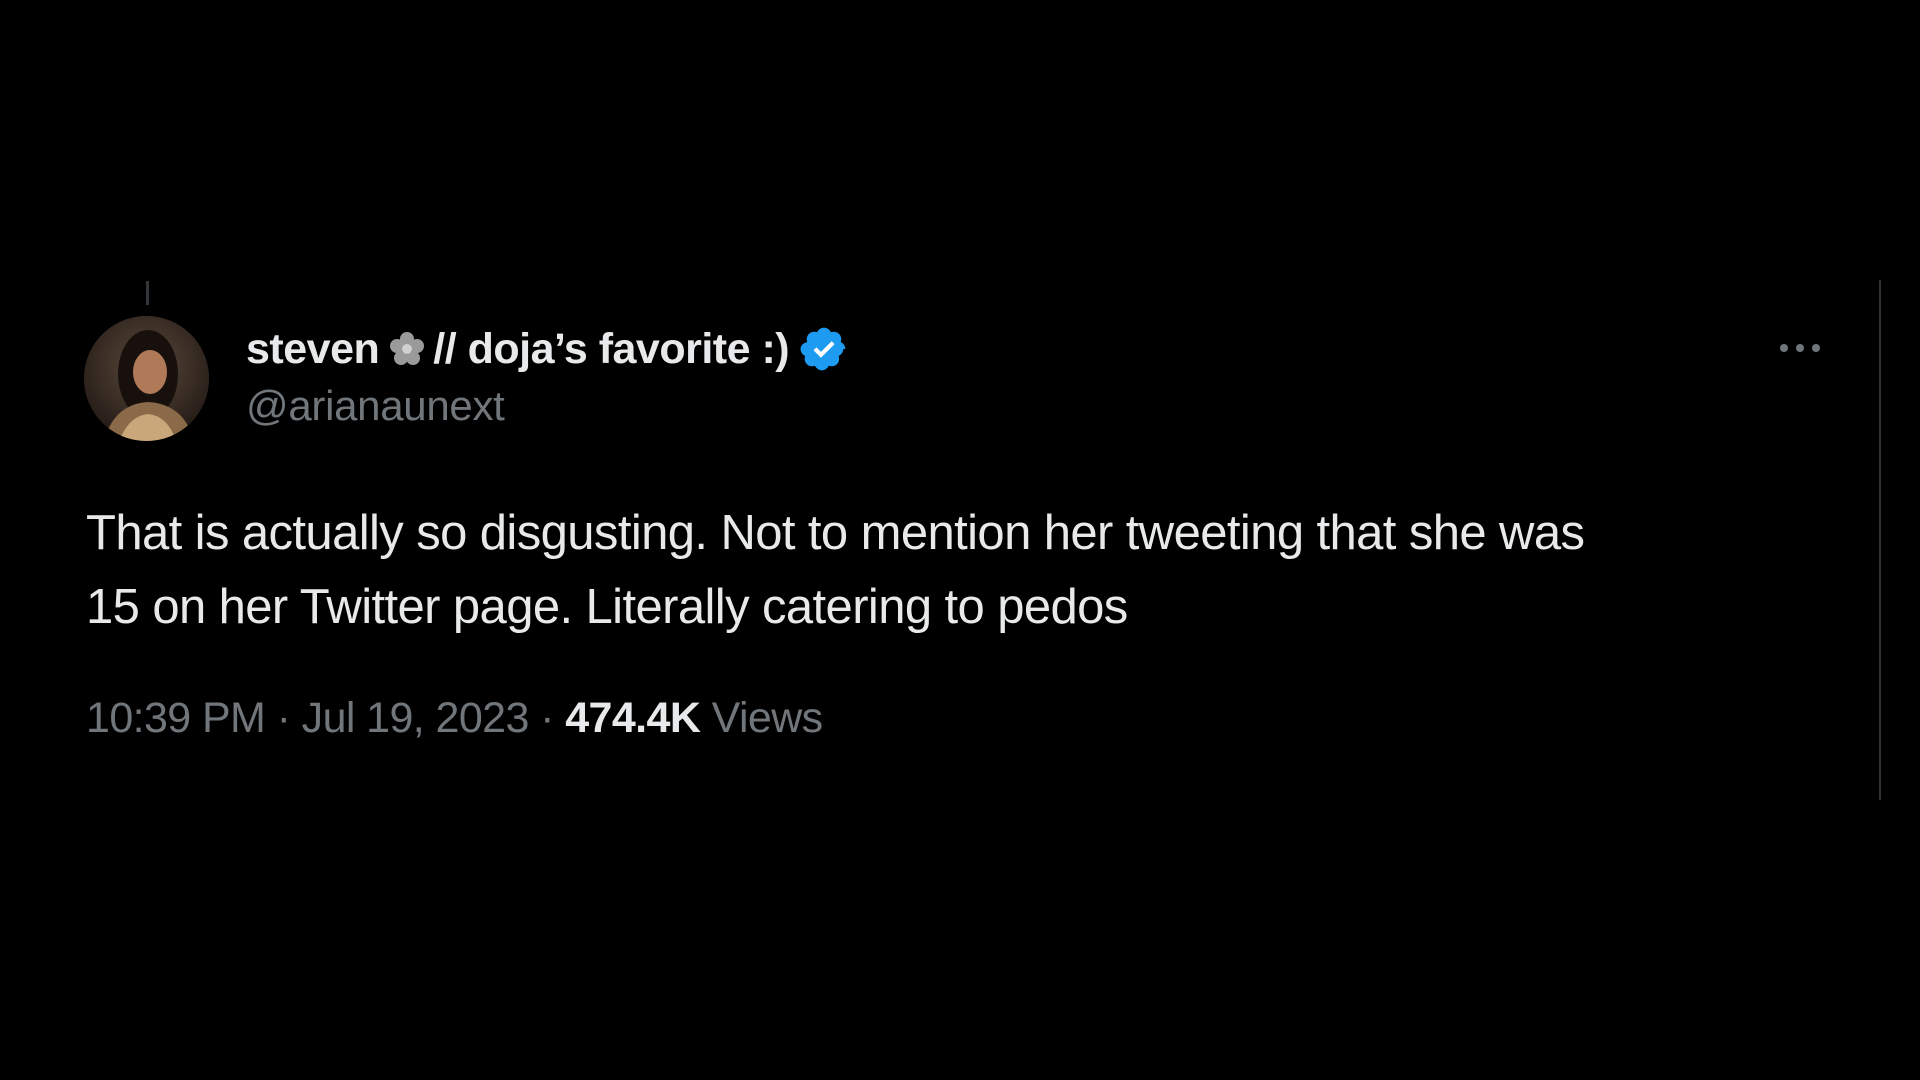 This screenshot has width=1920, height=1080. I want to click on author-handle: @arianaunext, so click(547, 406).